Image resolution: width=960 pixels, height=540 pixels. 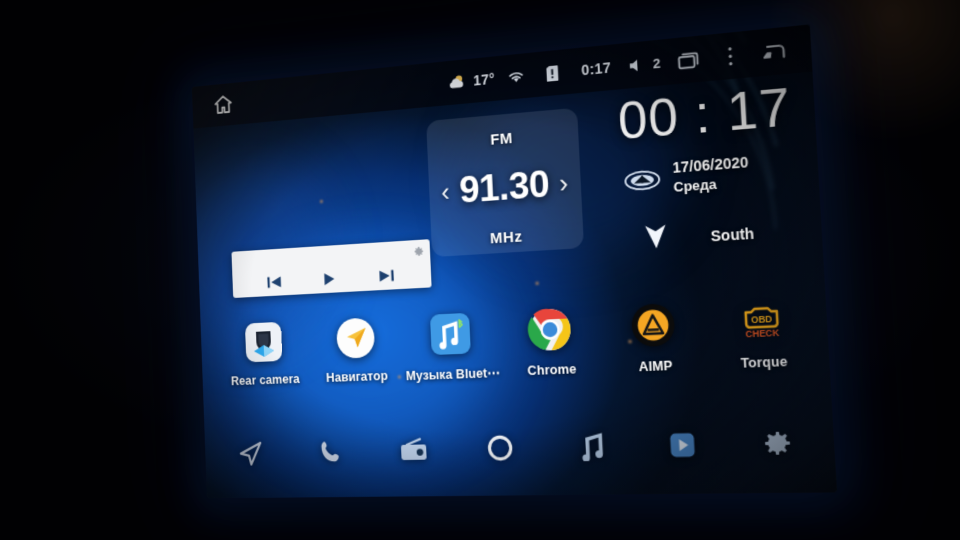 I want to click on overflow-menu-icon, so click(x=726, y=56).